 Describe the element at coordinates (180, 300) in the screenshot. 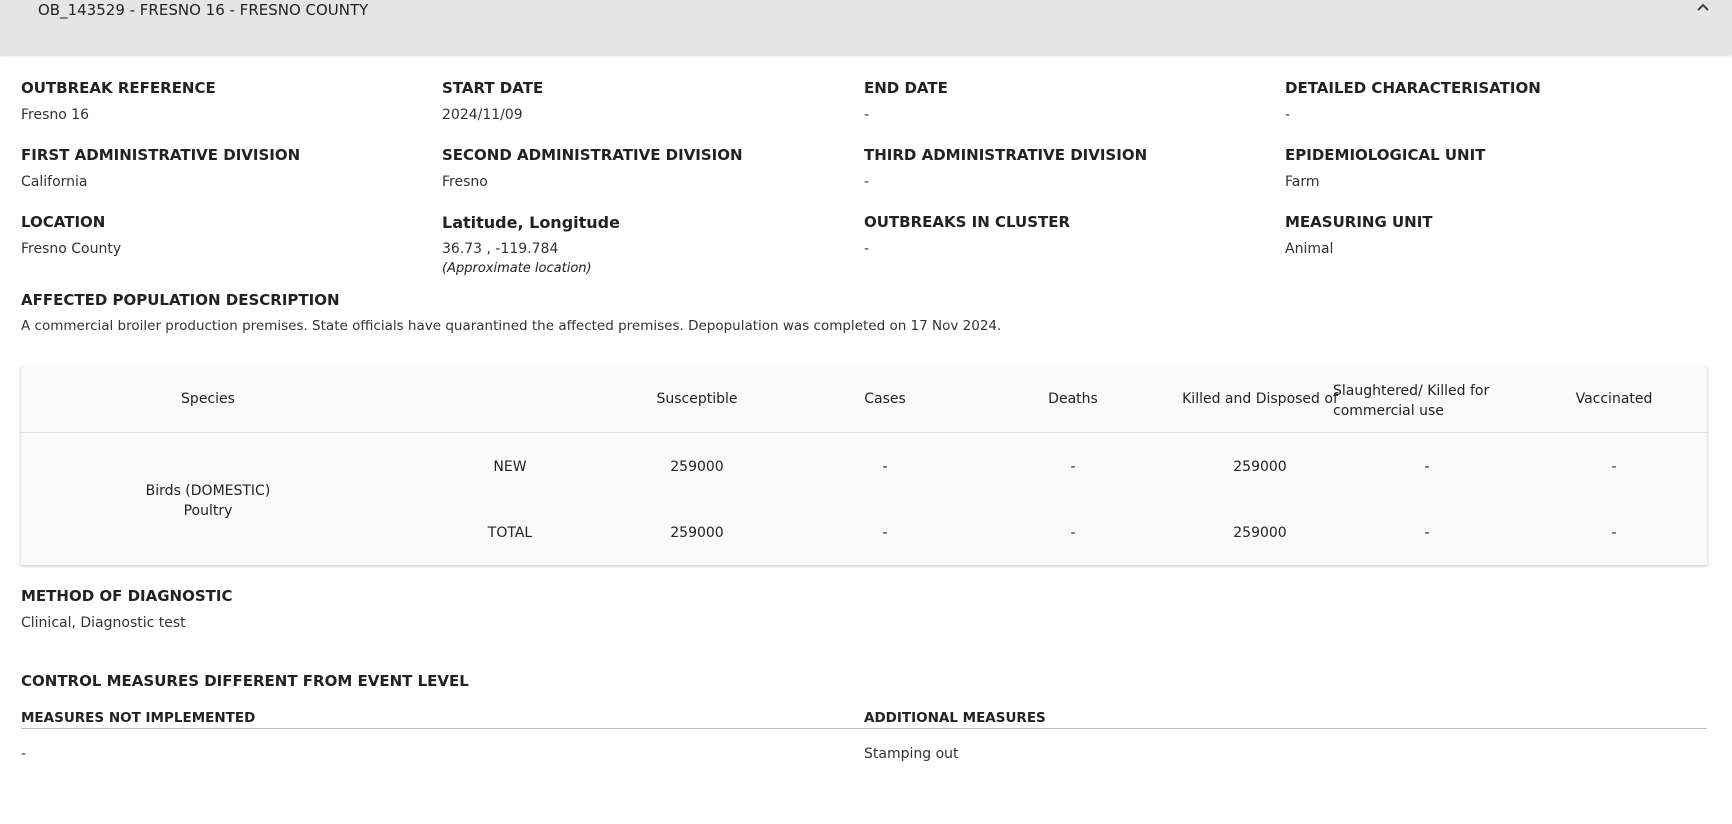

I see `affected-population-label: AFFECTED POPULATION DESCRIPTION` at that location.